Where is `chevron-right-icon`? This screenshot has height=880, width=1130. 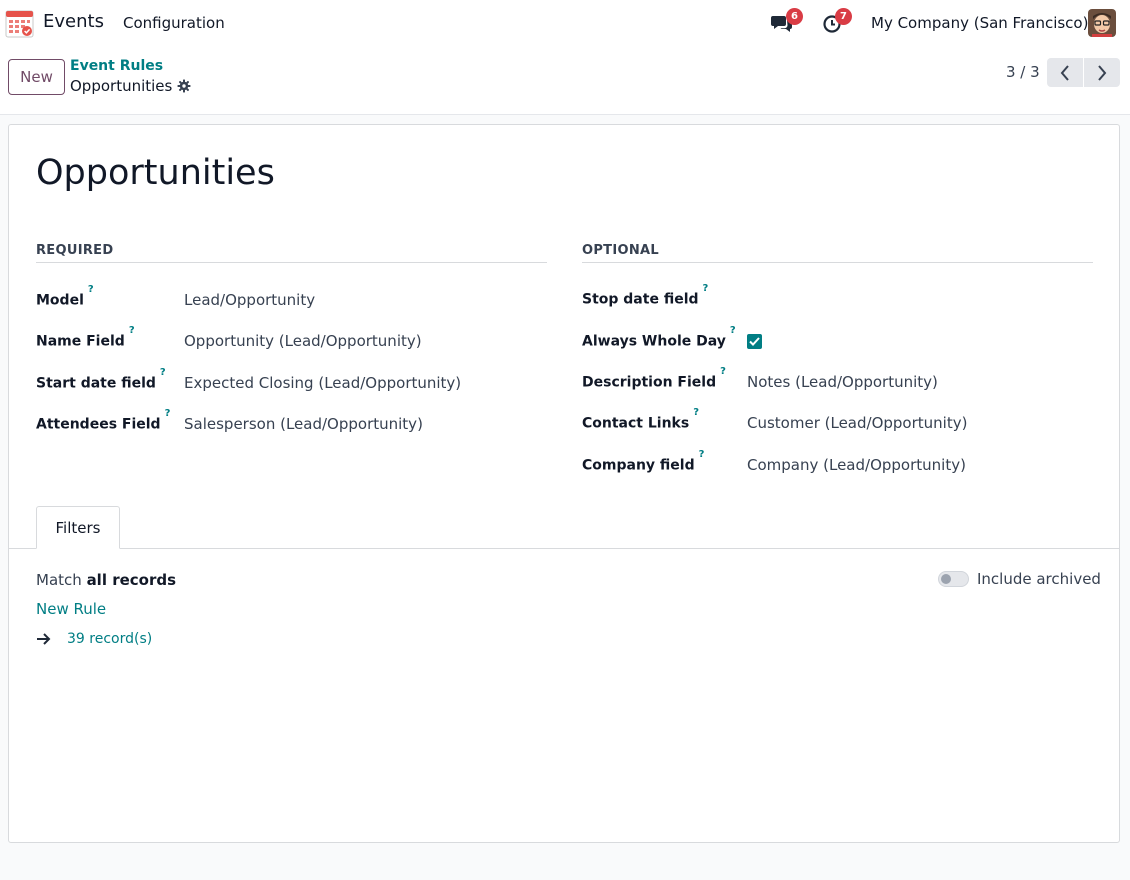
chevron-right-icon is located at coordinates (1102, 72).